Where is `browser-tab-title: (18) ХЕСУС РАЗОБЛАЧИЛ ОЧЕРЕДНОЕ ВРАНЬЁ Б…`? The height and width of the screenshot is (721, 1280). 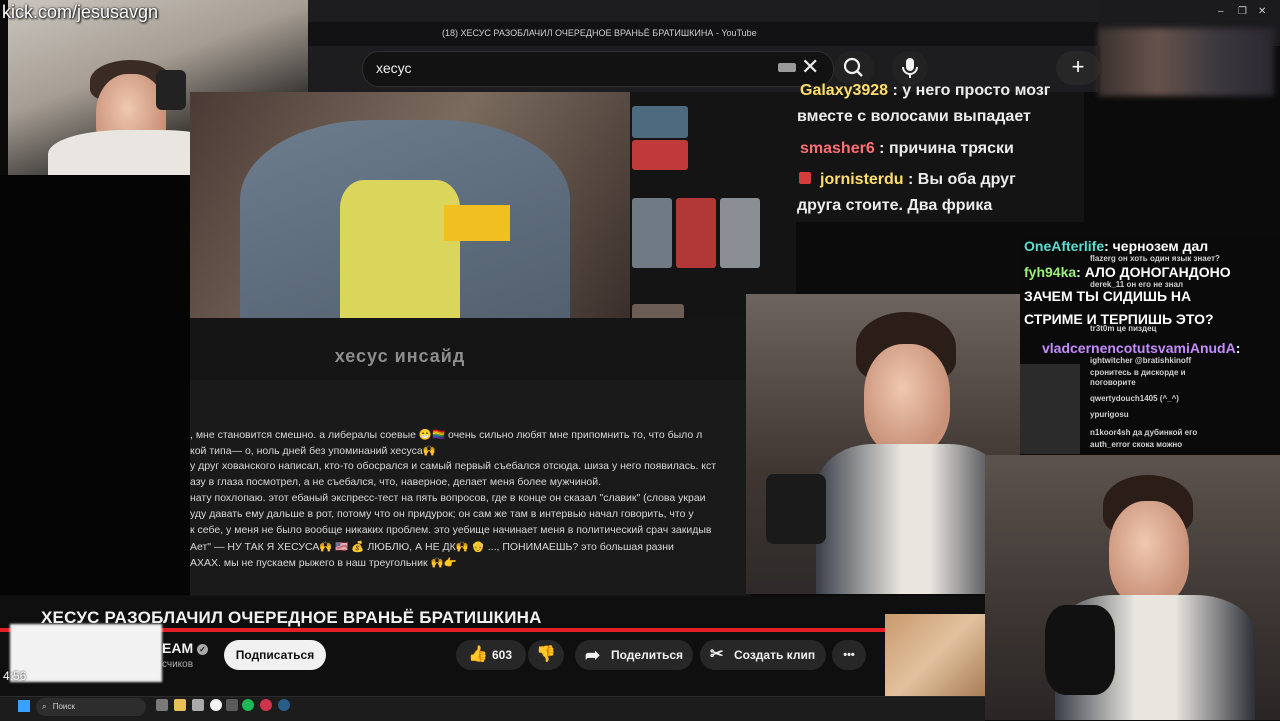 browser-tab-title: (18) ХЕСУС РАЗОБЛАЧИЛ ОЧЕРЕДНОЕ ВРАНЬЁ Б… is located at coordinates (599, 33).